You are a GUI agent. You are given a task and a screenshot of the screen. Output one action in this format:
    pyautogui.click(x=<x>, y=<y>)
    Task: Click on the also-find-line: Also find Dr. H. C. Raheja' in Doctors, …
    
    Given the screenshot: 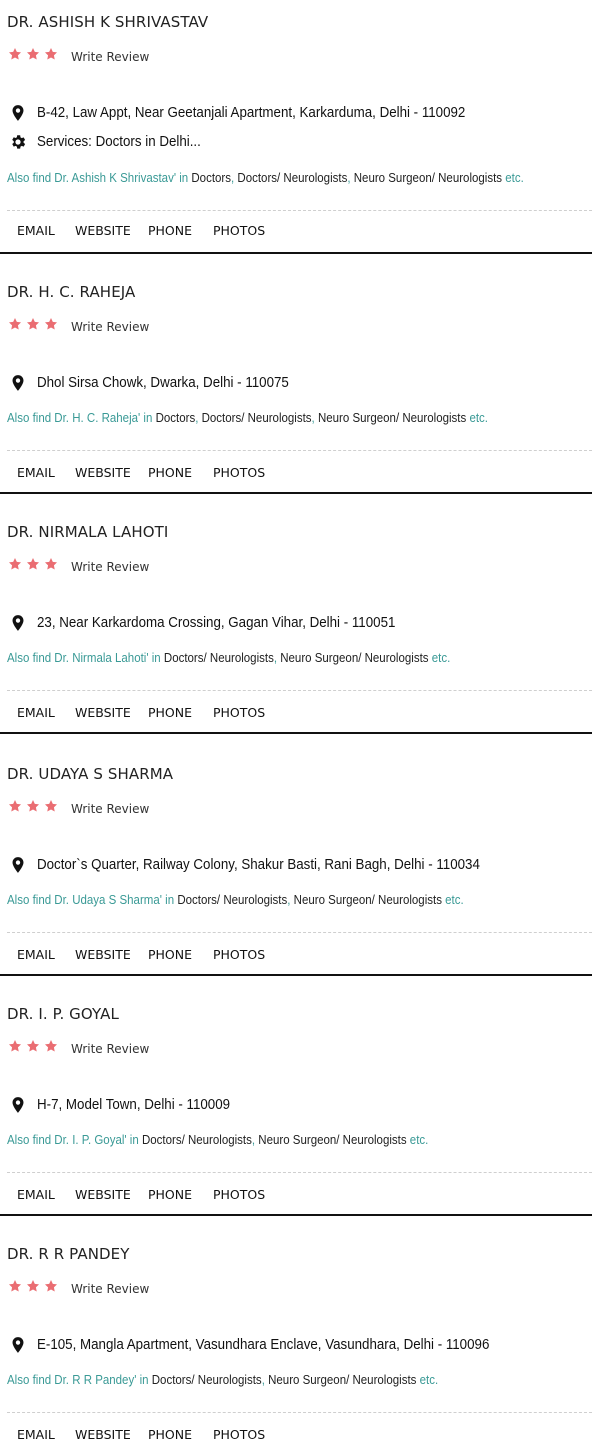 What is the action you would take?
    pyautogui.click(x=248, y=418)
    